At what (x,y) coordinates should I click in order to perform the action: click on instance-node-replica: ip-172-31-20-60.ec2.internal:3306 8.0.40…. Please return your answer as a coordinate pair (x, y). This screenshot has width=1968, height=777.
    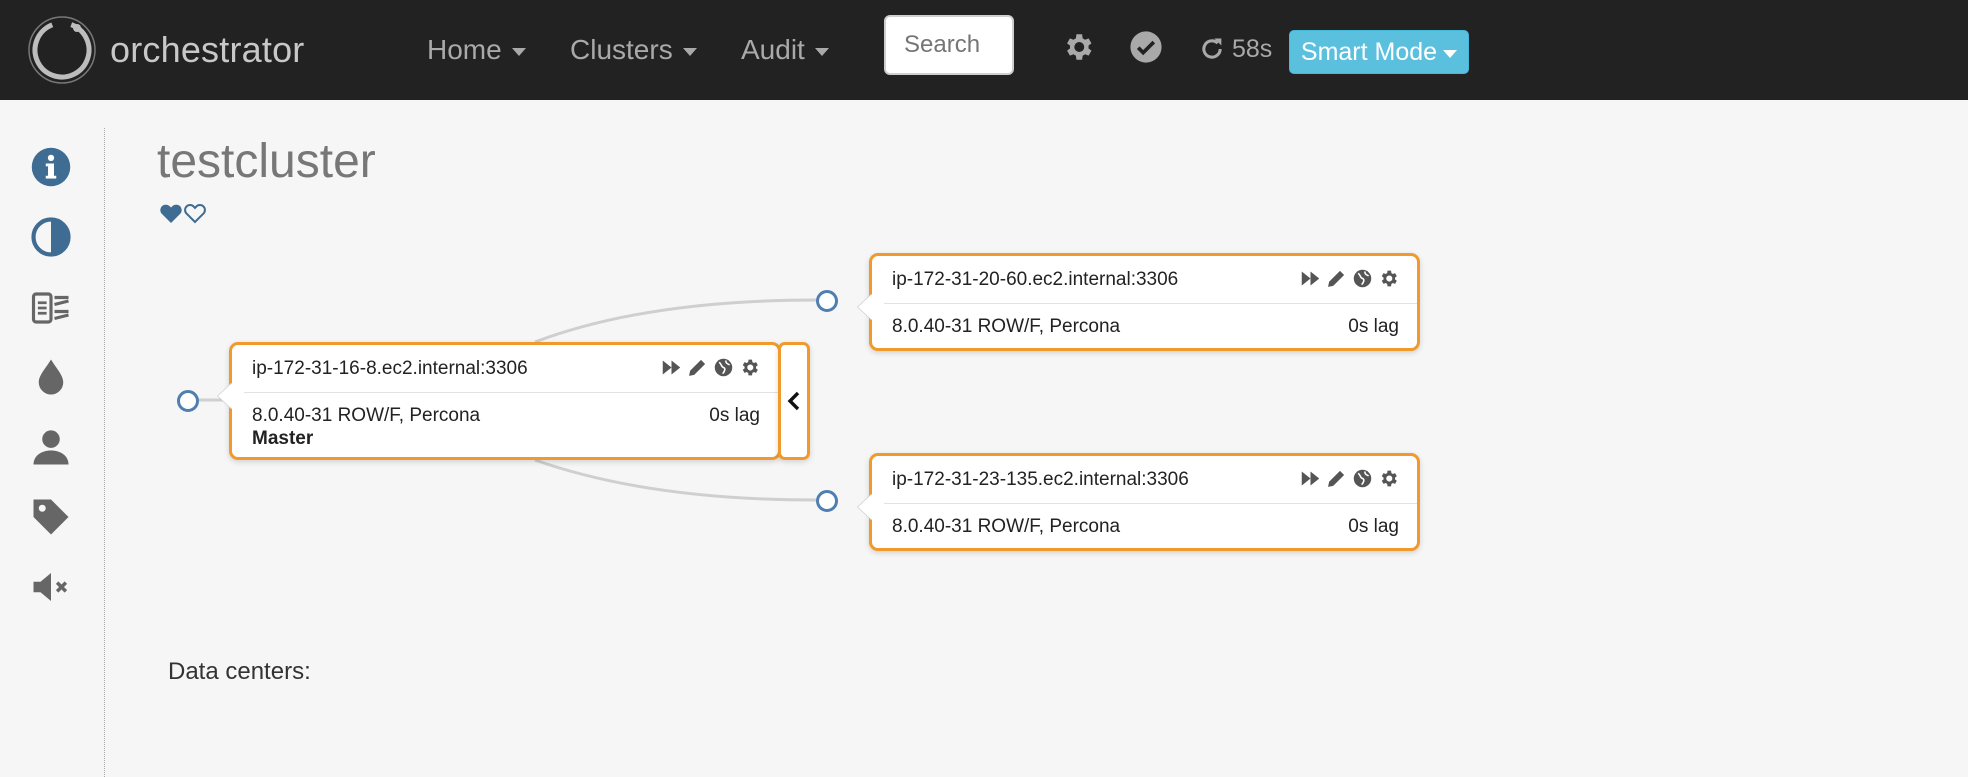
    Looking at the image, I should click on (1144, 302).